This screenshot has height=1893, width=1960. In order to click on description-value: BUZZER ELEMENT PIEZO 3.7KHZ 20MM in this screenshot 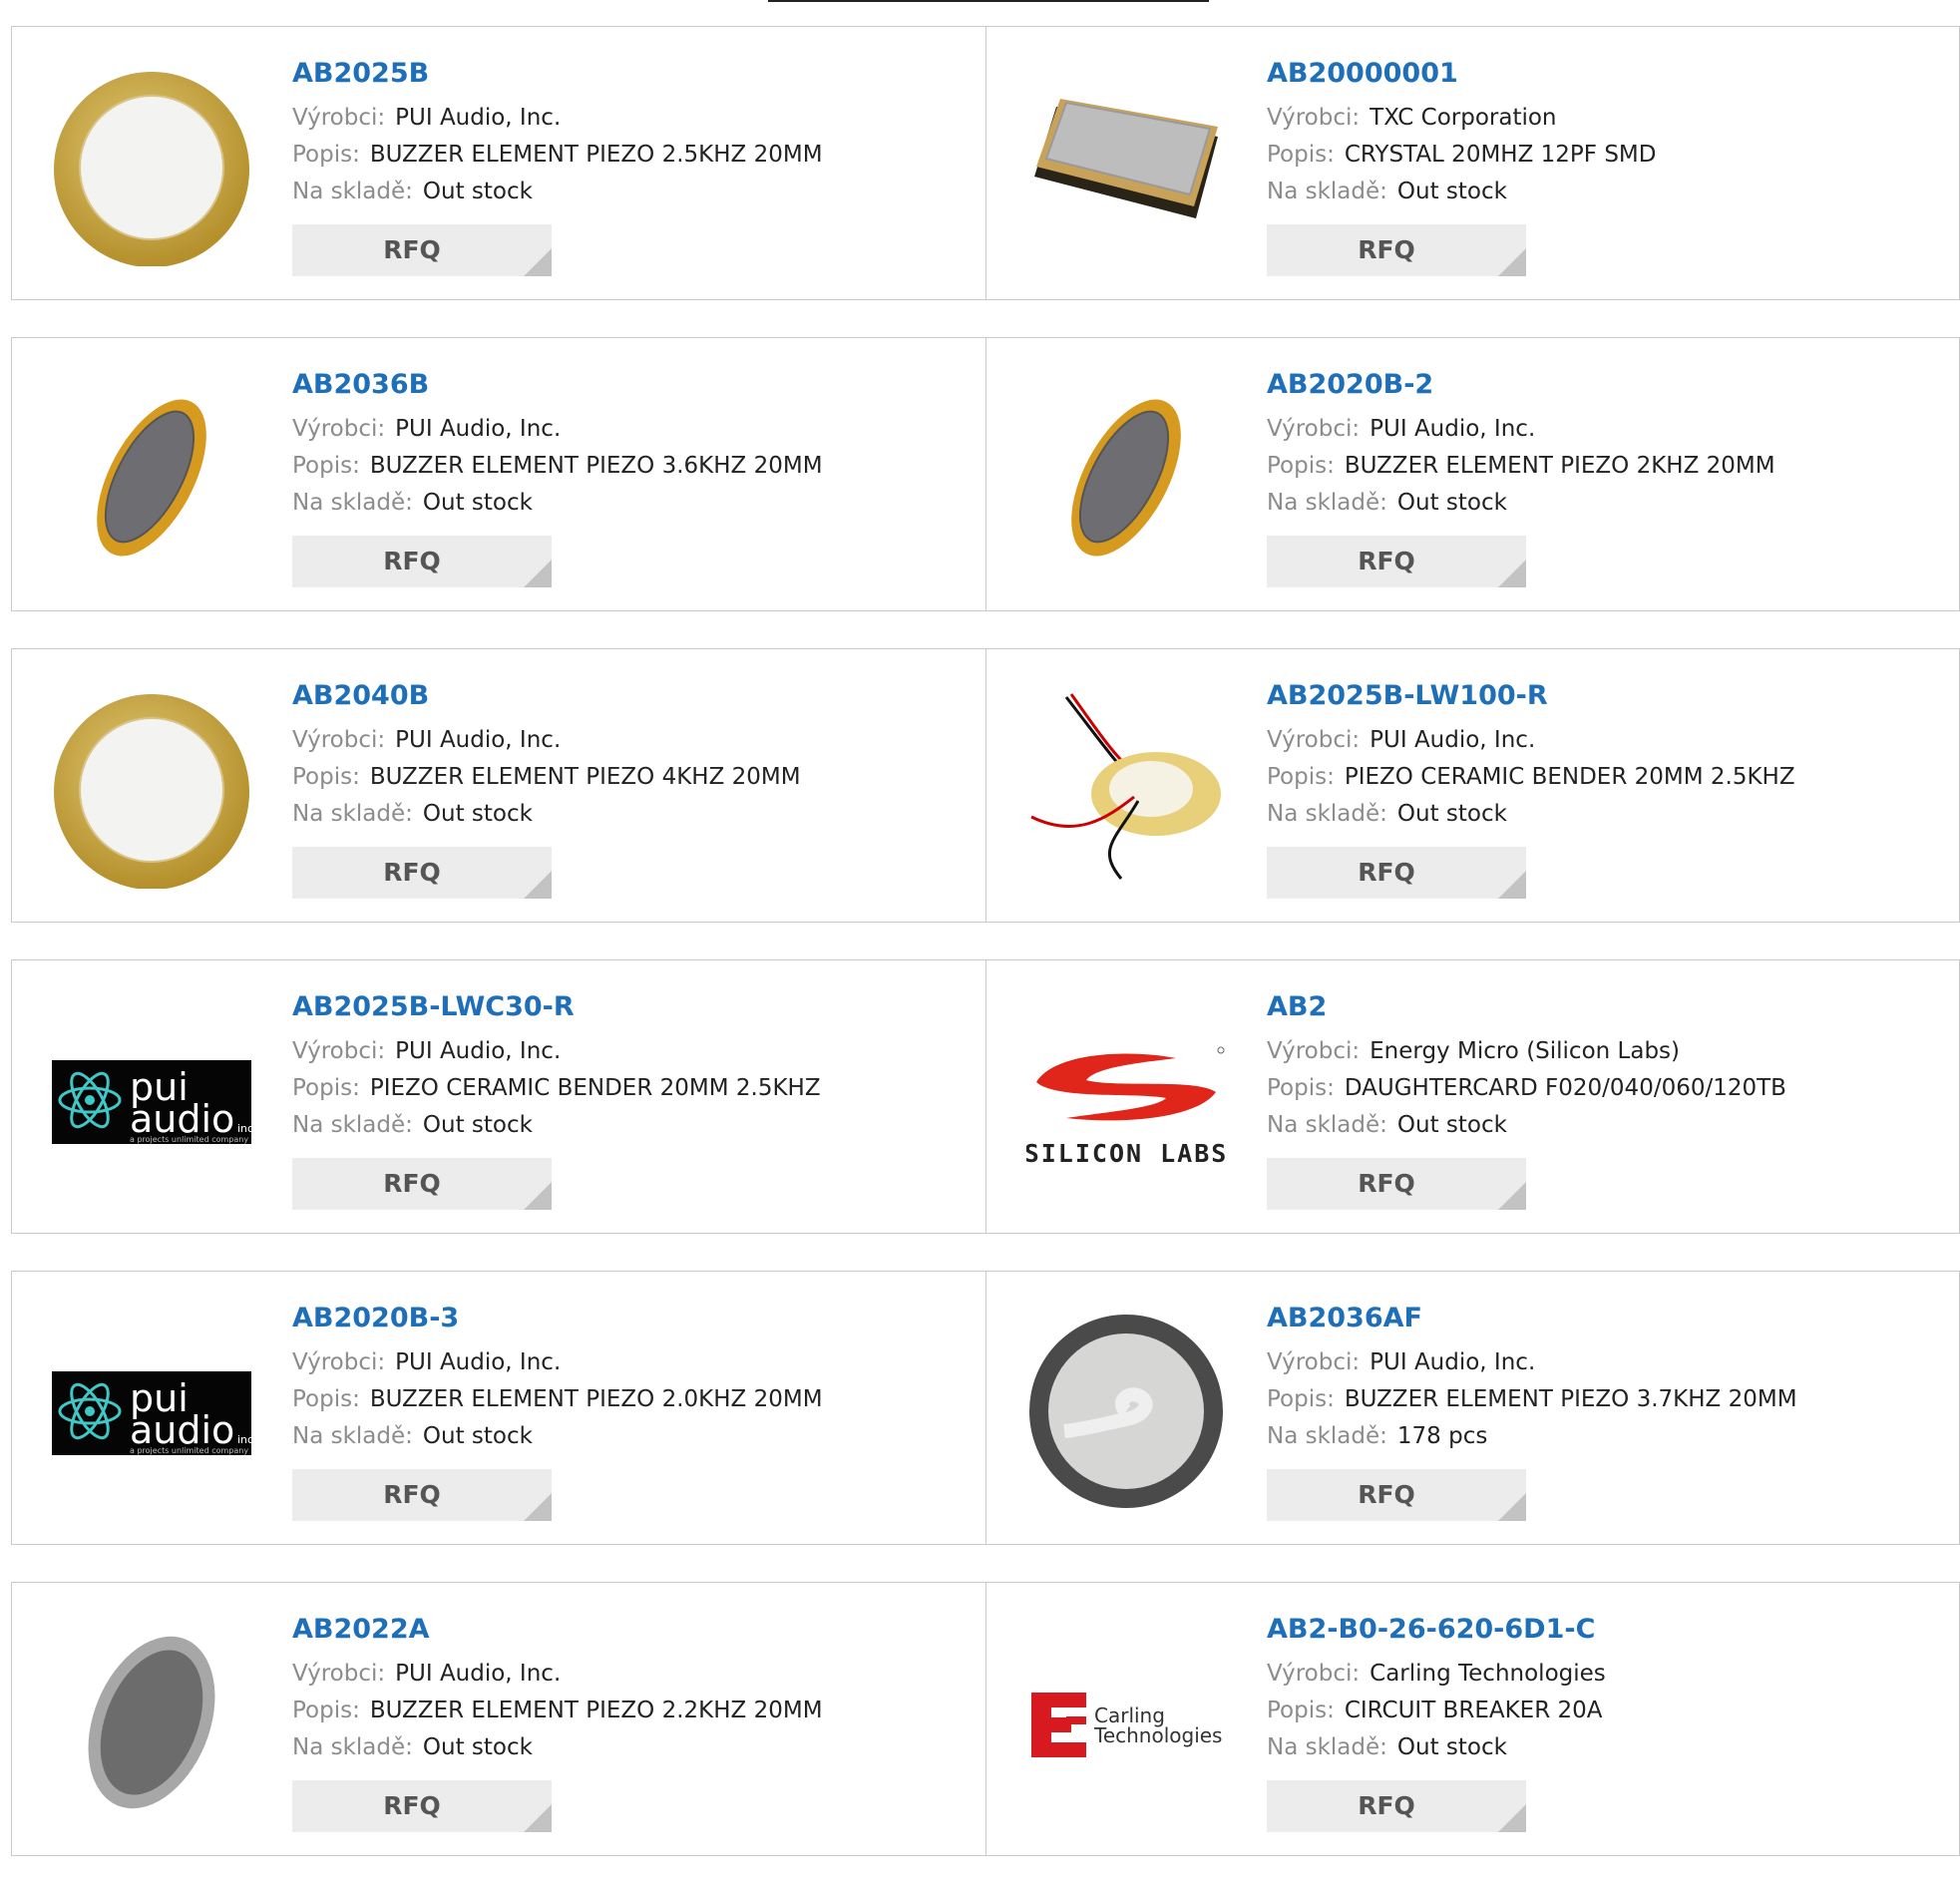, I will do `click(1571, 1399)`.